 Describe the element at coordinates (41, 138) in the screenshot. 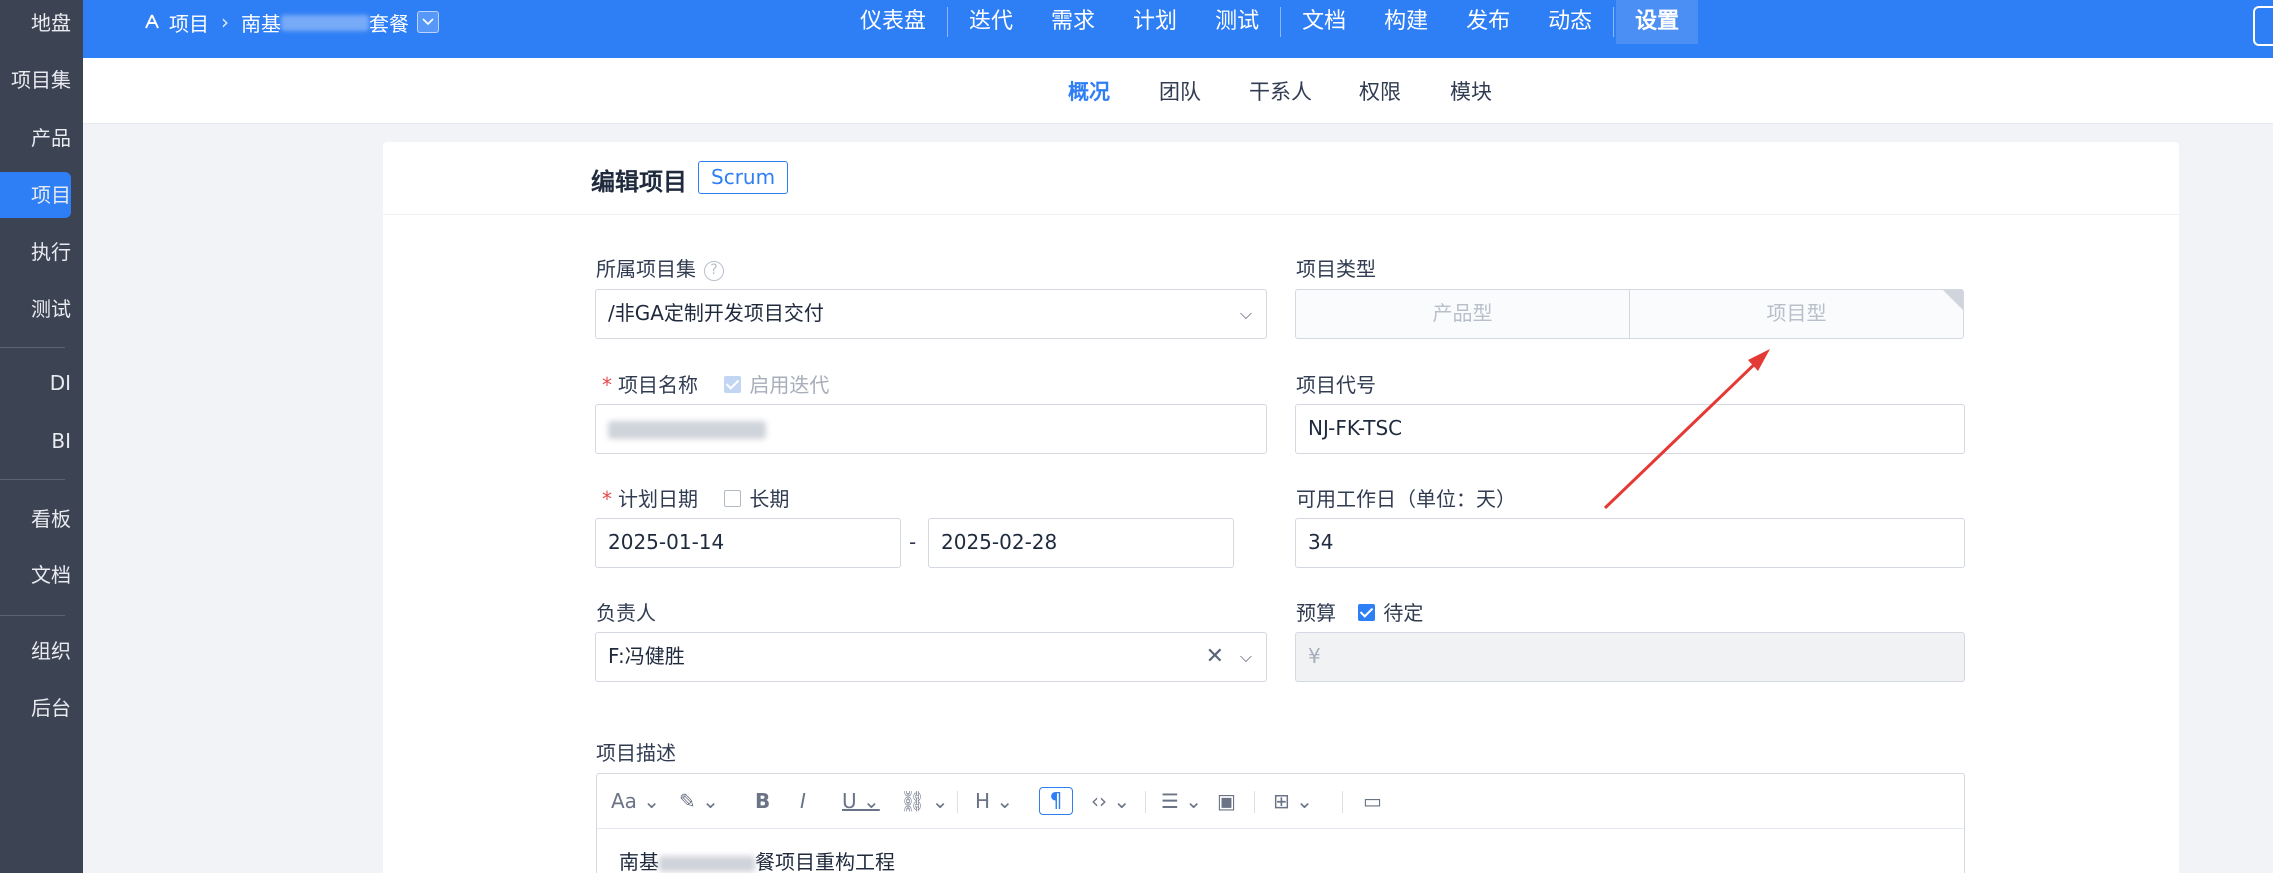

I see `sidebar-item-product: 产品` at that location.